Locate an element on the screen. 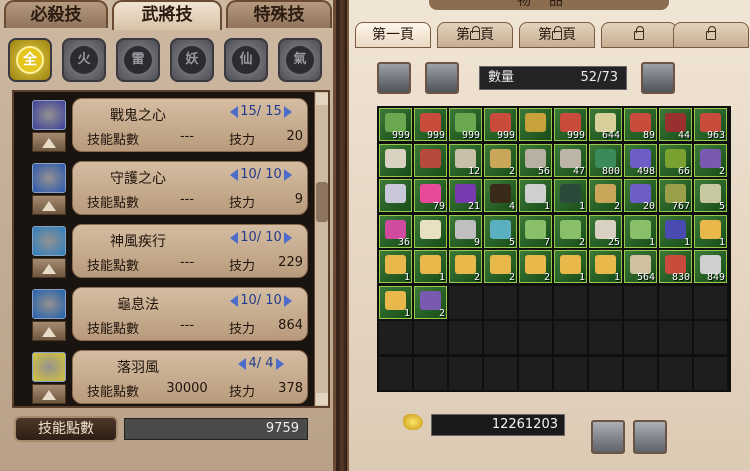  skill-row: 龜息法 10/ 10 技能點數 --- 技力 864 is located at coordinates (164, 313).